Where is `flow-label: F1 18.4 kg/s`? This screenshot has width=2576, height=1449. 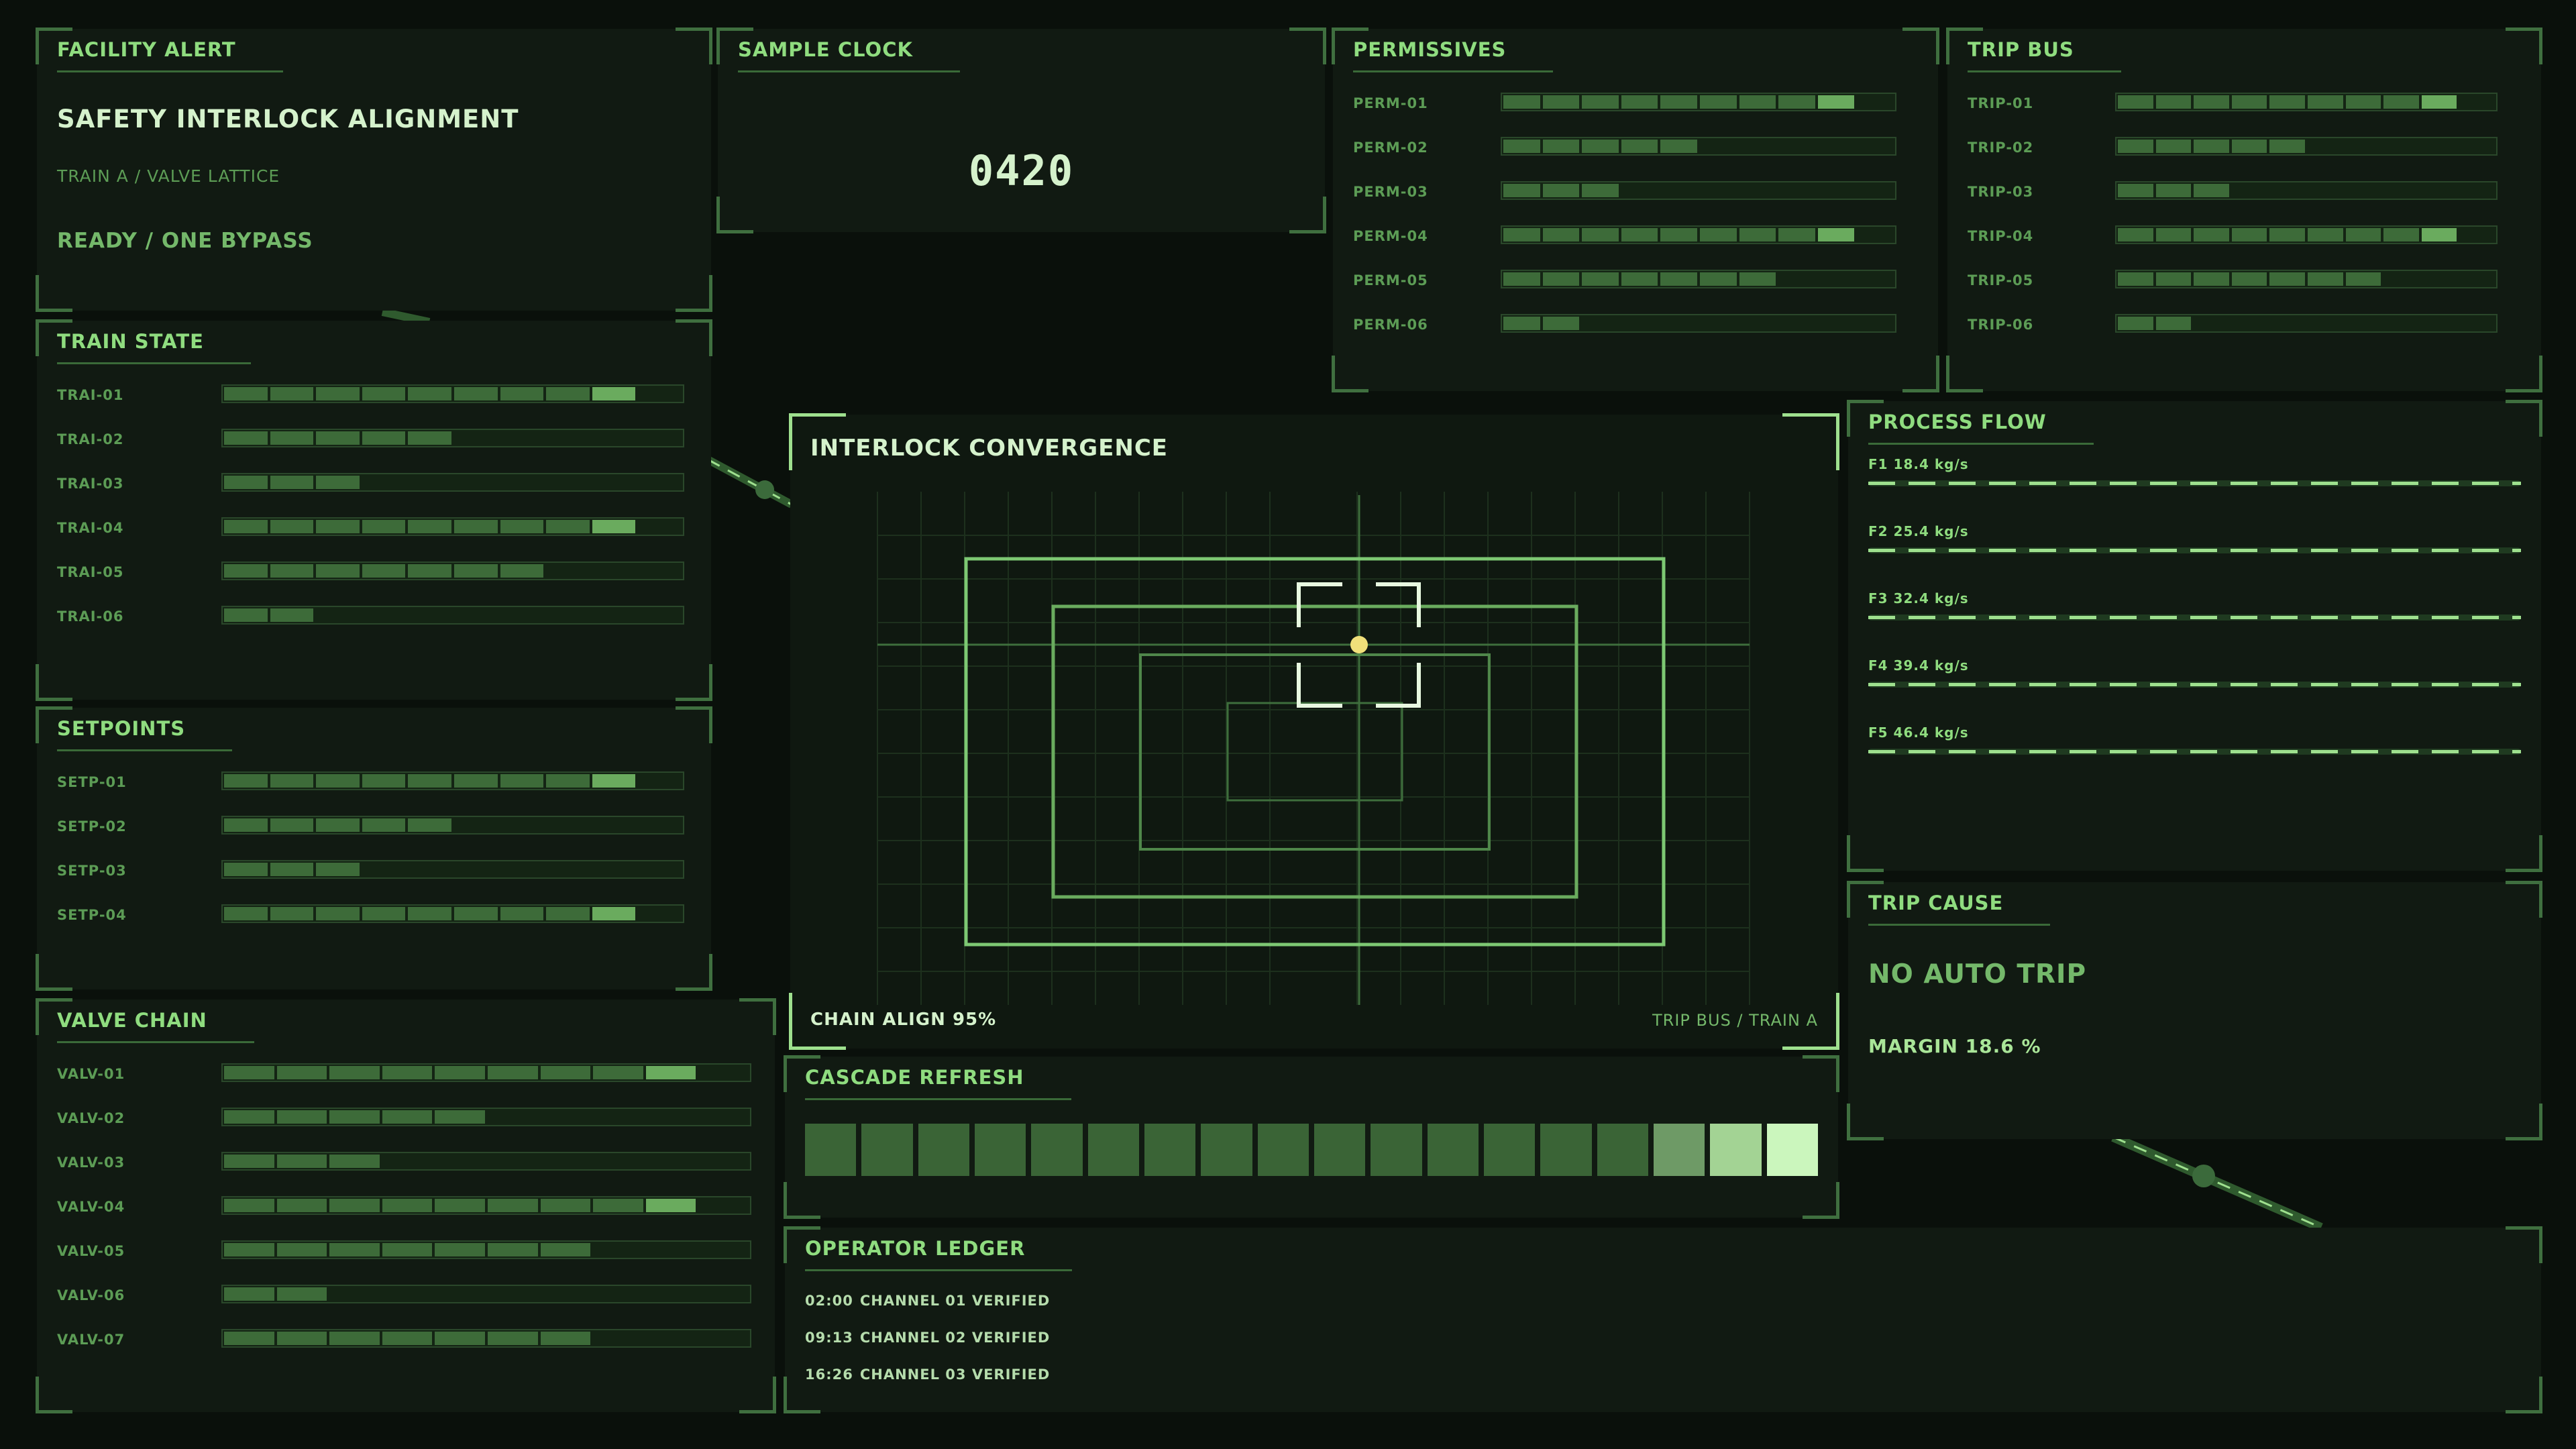
flow-label: F1 18.4 kg/s is located at coordinates (1918, 464).